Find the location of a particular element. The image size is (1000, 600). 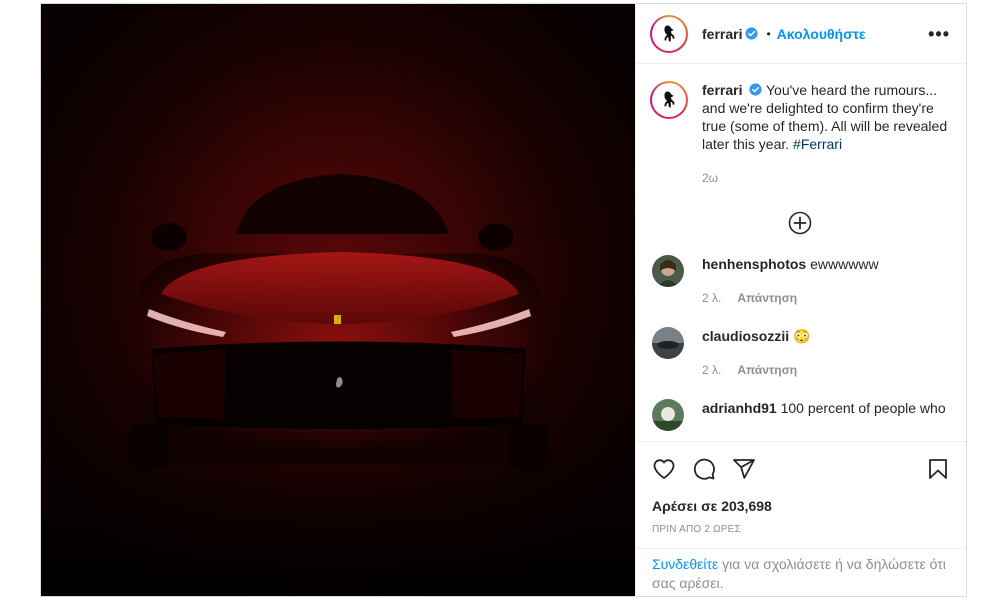

comment-text: 😳 is located at coordinates (802, 336).